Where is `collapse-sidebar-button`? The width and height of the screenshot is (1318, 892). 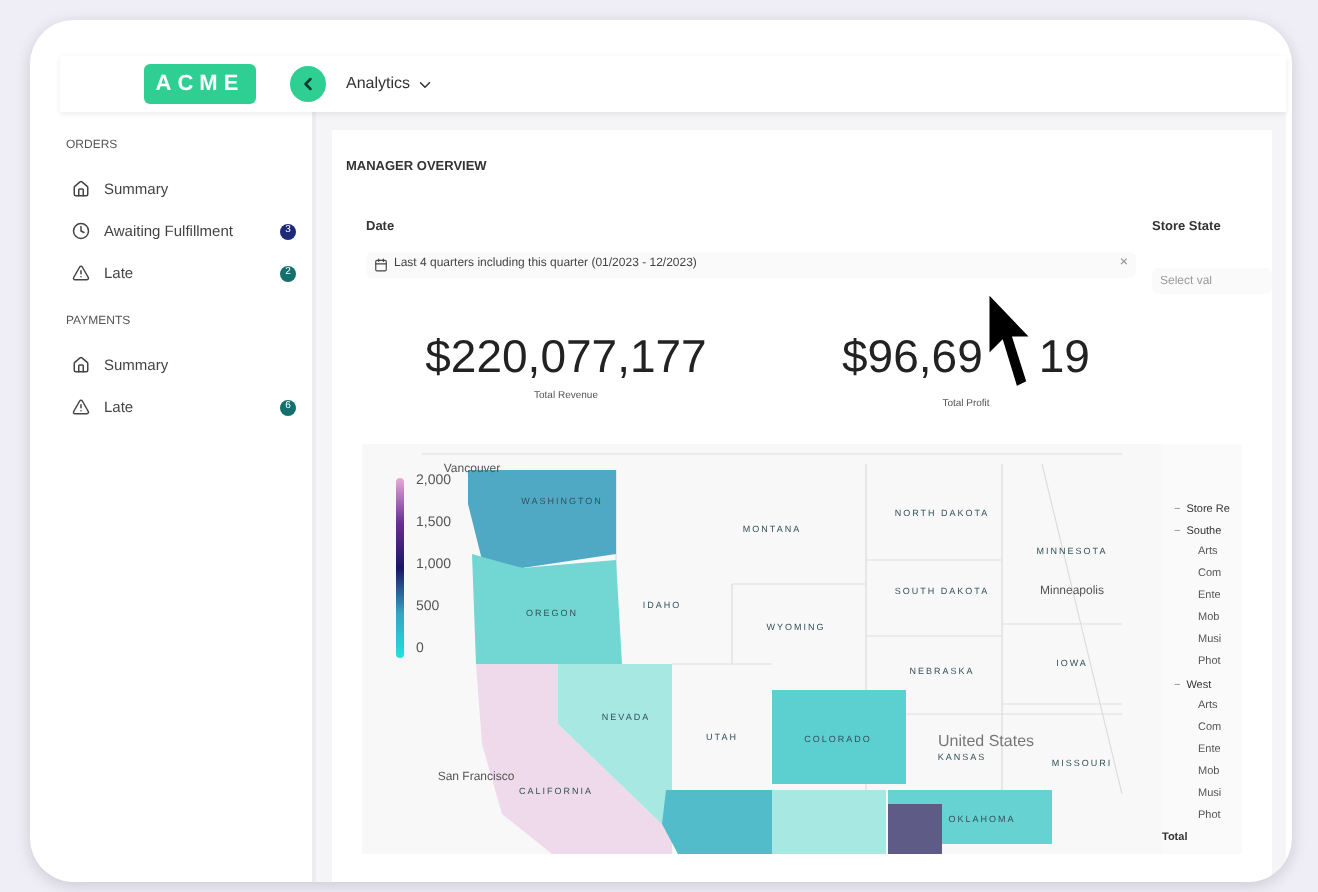
collapse-sidebar-button is located at coordinates (308, 84).